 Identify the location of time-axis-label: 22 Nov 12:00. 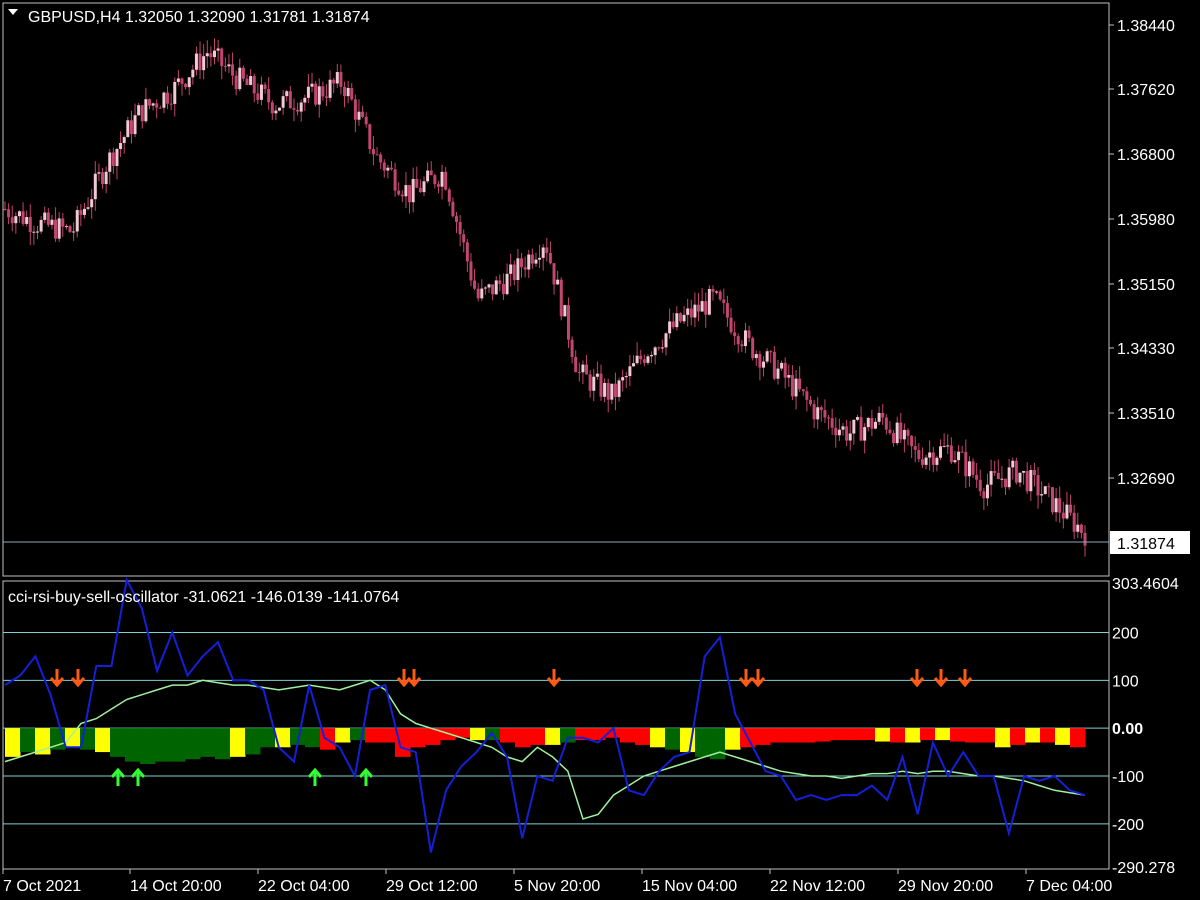
(817, 886).